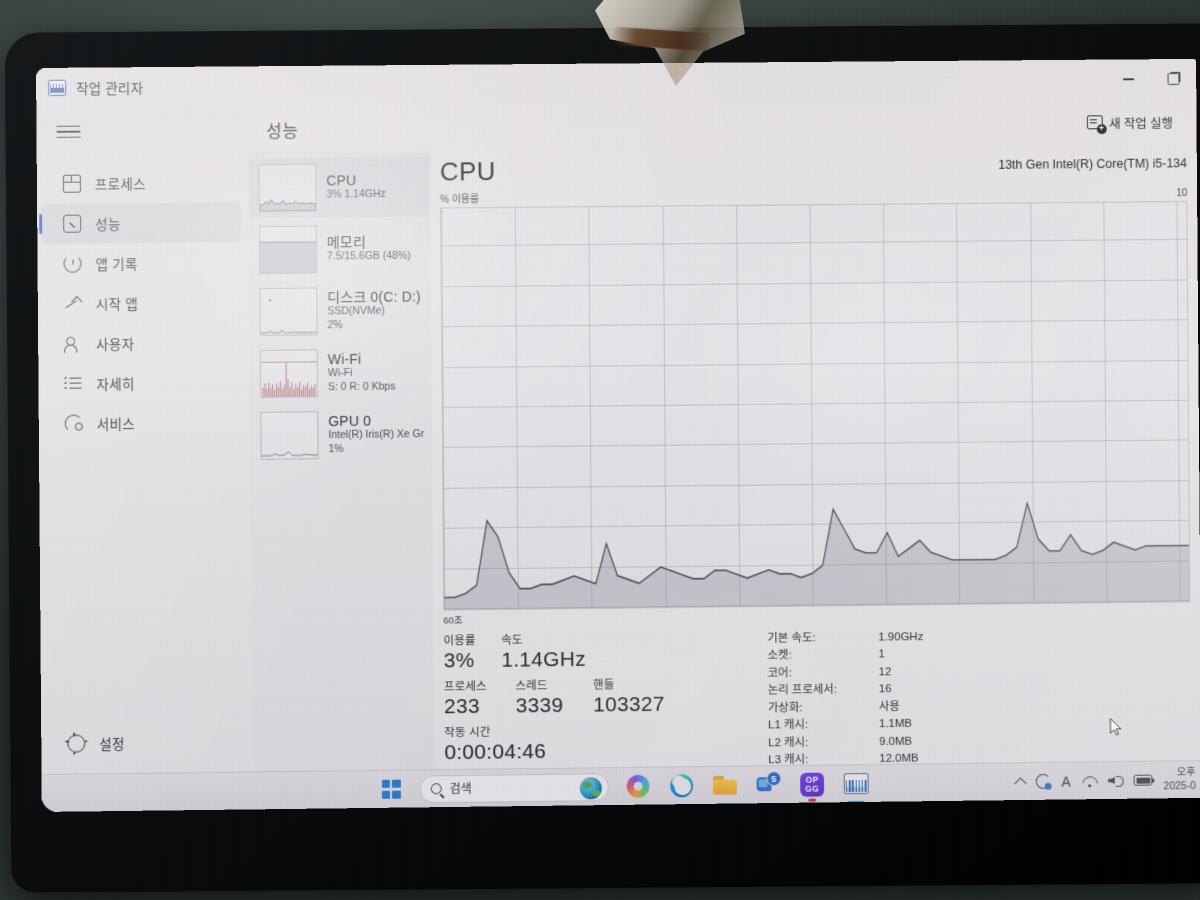  What do you see at coordinates (391, 789) in the screenshot?
I see `windows-start-icon` at bounding box center [391, 789].